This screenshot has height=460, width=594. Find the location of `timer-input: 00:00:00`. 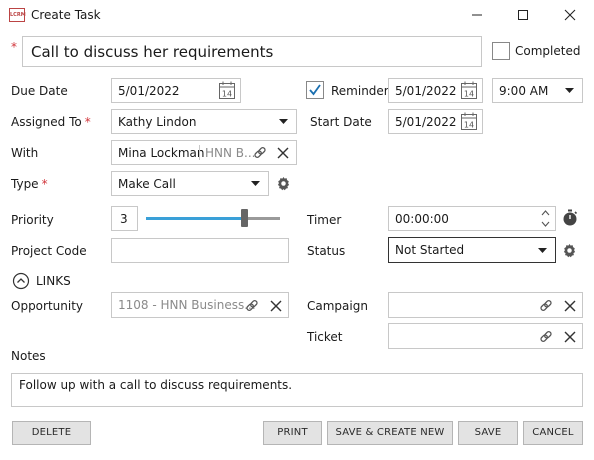

timer-input: 00:00:00 is located at coordinates (472, 218).